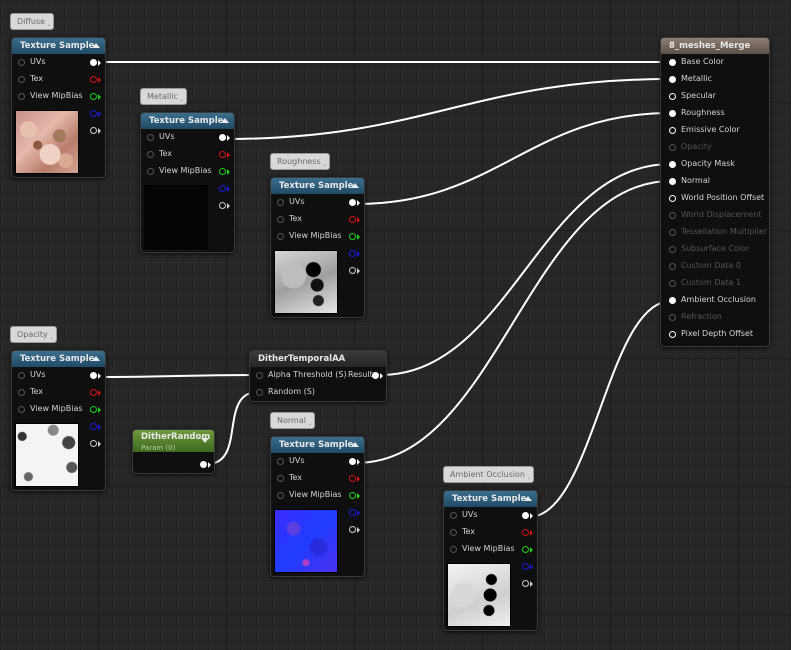 This screenshot has width=791, height=650. What do you see at coordinates (672, 79) in the screenshot?
I see `metallic-input-pin` at bounding box center [672, 79].